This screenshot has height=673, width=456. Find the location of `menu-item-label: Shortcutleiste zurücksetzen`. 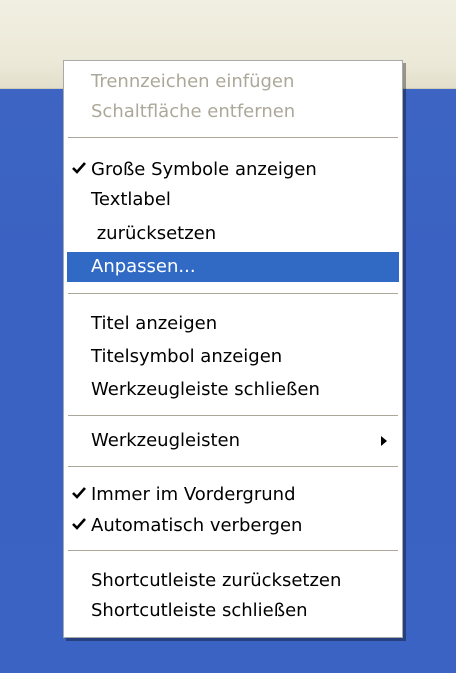

menu-item-label: Shortcutleiste zurücksetzen is located at coordinates (216, 580).